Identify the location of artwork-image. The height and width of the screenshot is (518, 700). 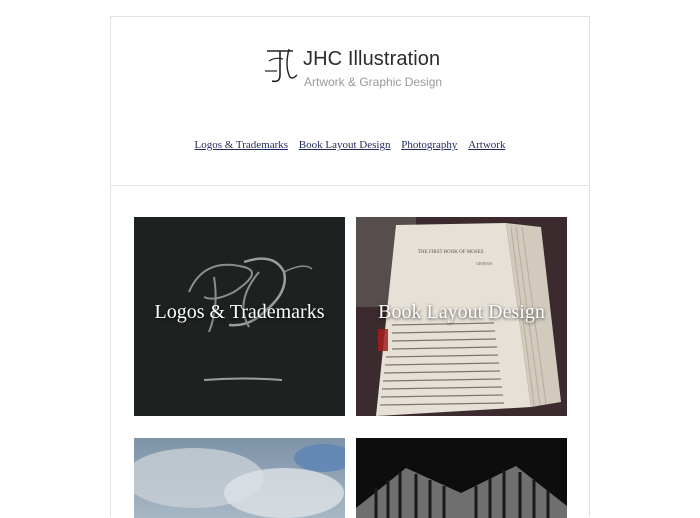
(461, 478).